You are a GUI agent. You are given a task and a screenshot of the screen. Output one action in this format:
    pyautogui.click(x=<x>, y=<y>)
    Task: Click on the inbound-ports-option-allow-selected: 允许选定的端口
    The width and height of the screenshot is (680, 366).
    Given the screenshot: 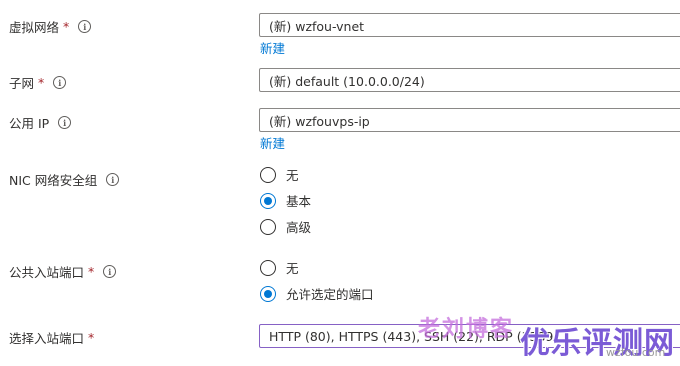 What is the action you would take?
    pyautogui.click(x=317, y=293)
    